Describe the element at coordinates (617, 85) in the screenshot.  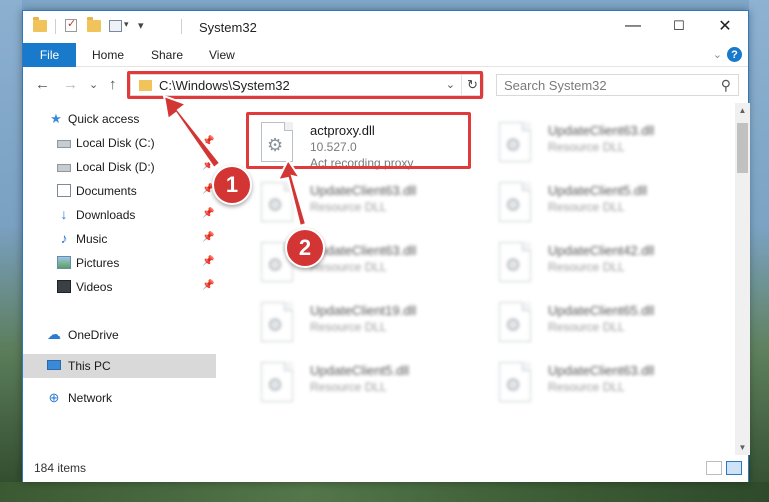
I see `search-box: Search System32 ⚲` at that location.